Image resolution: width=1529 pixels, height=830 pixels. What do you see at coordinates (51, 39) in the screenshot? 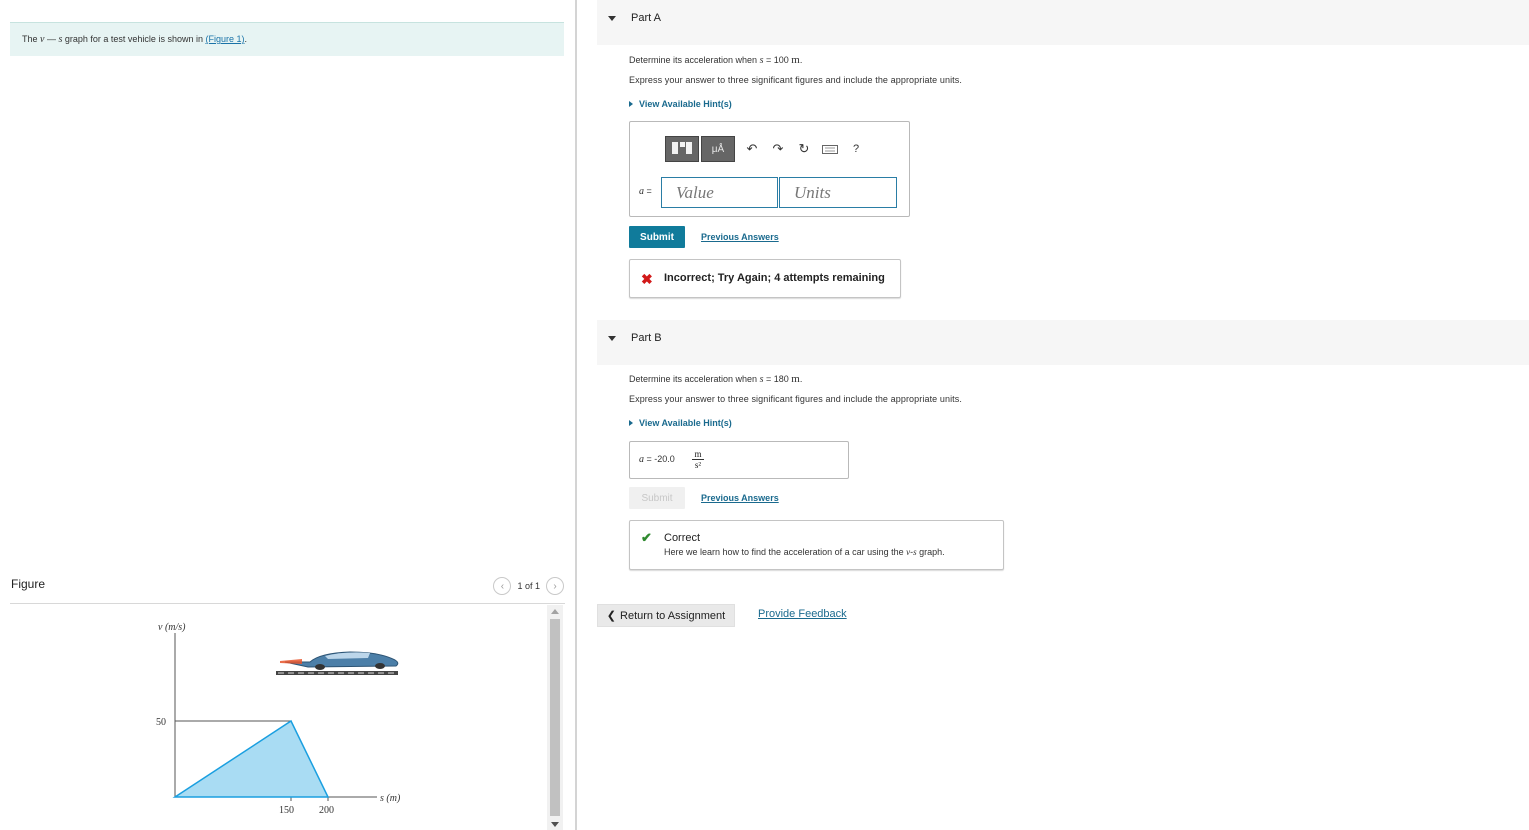
I see `problem-dash: —` at bounding box center [51, 39].